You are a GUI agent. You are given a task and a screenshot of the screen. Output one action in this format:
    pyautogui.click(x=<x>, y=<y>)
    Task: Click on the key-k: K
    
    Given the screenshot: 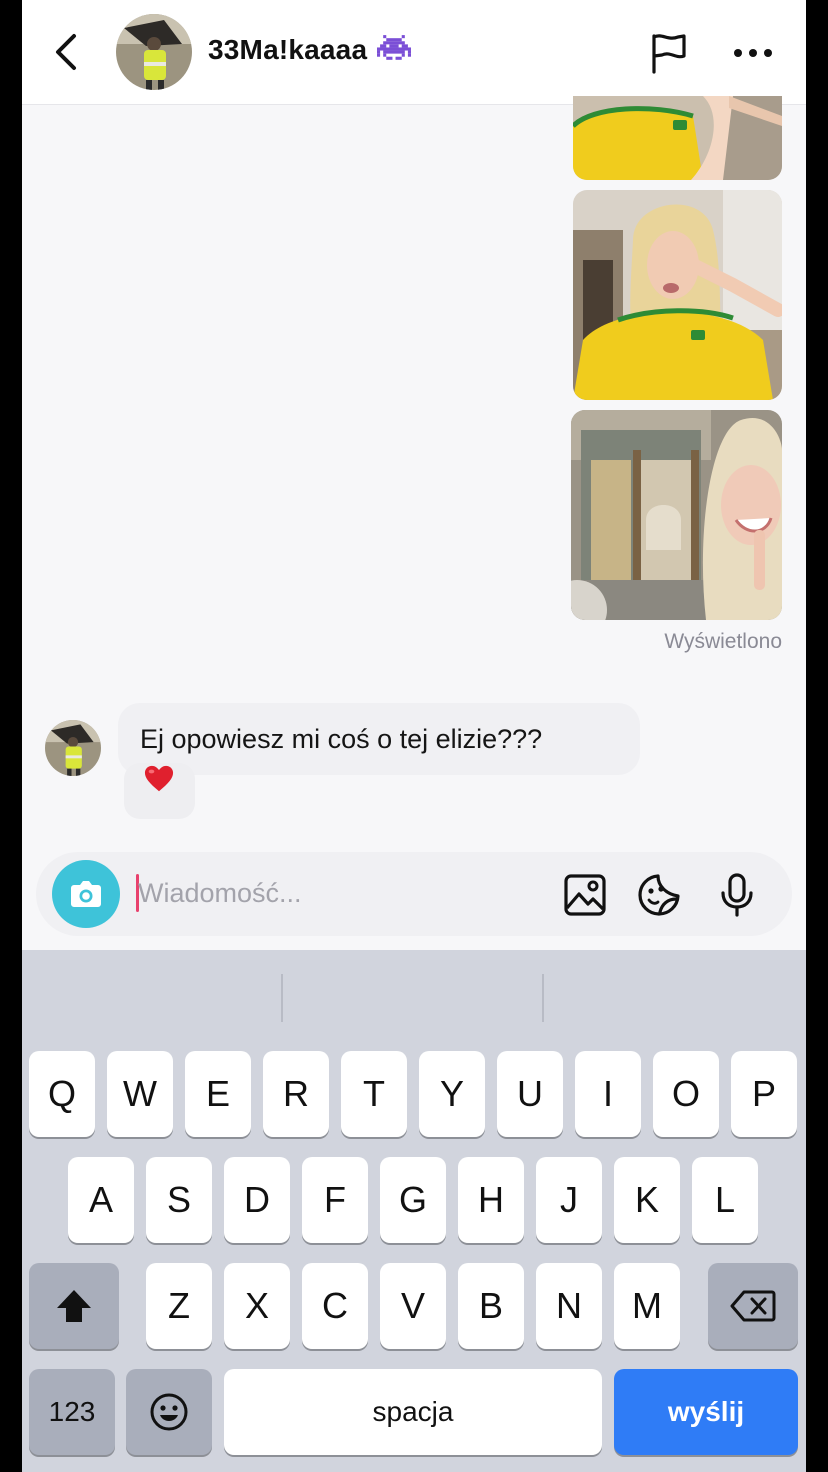 What is the action you would take?
    pyautogui.click(x=647, y=1200)
    